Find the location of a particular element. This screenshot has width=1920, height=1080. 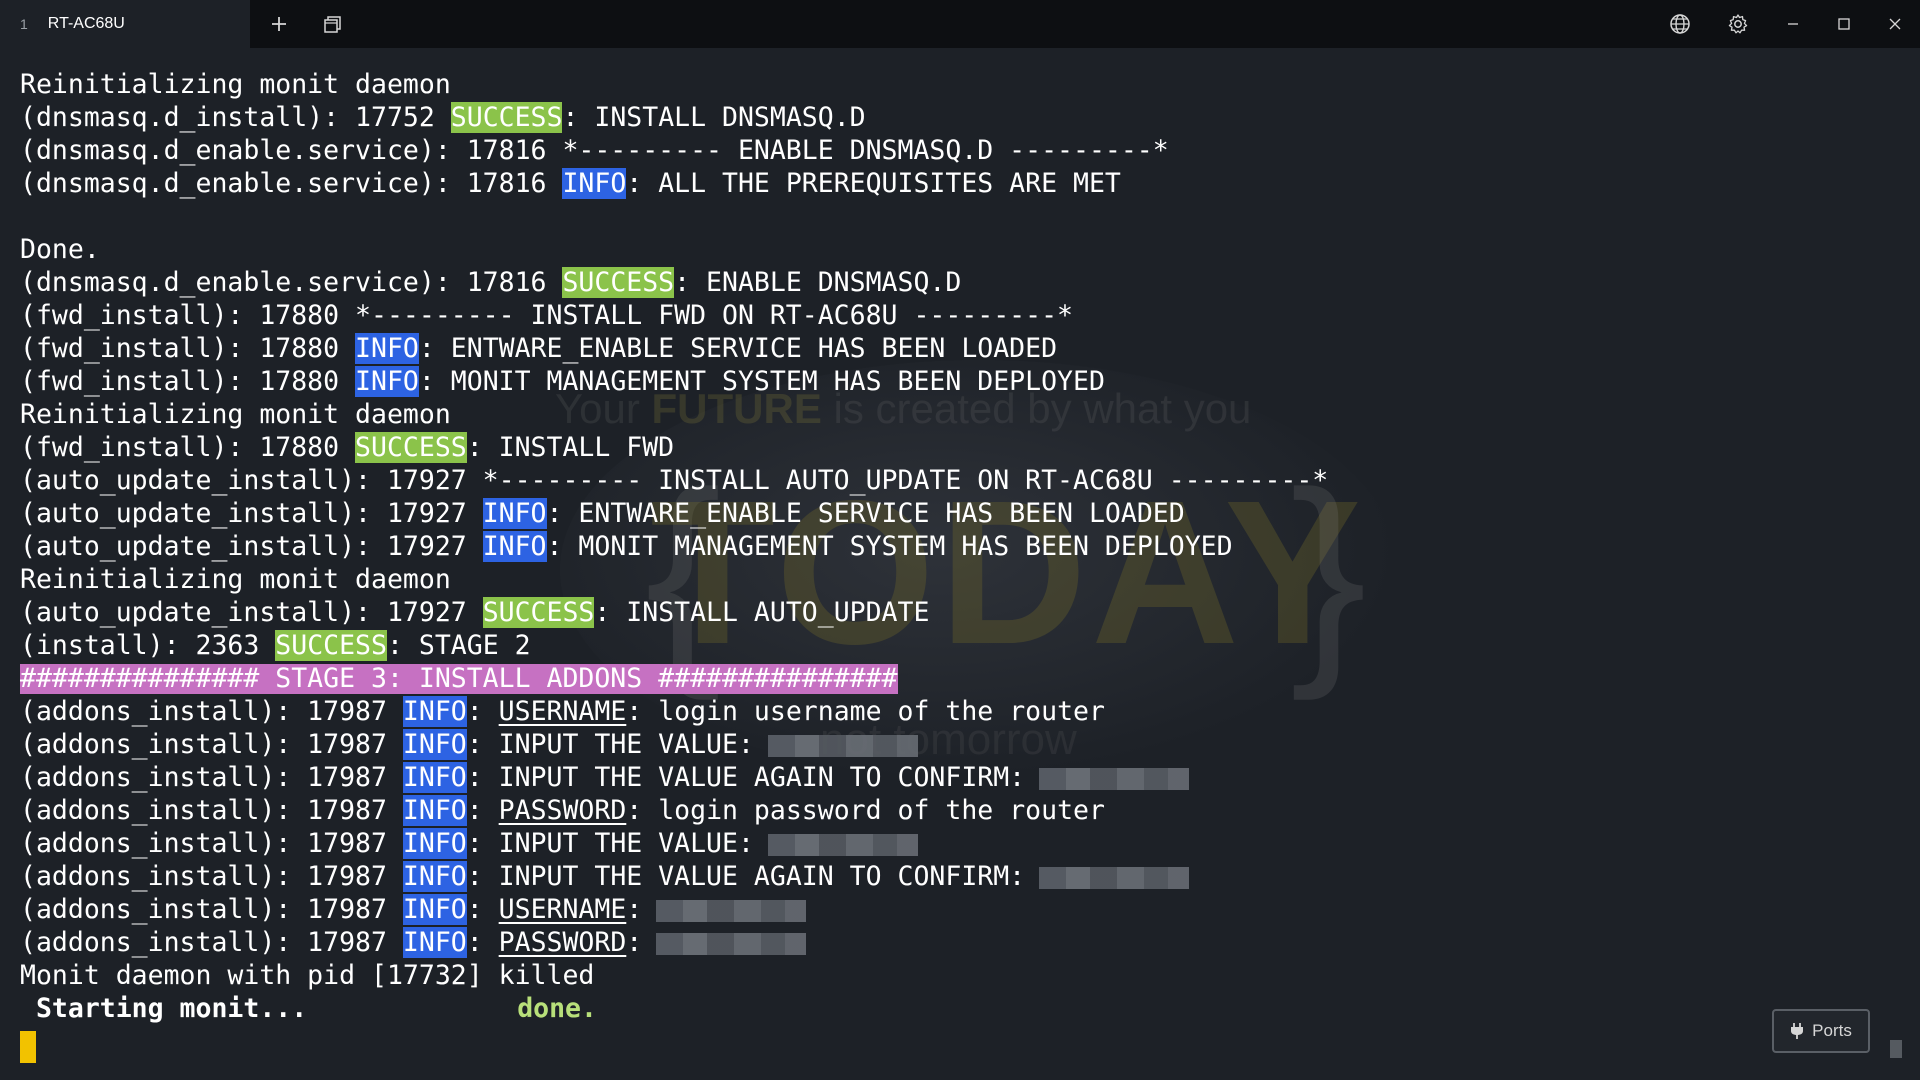

terminal-line: (install): 2363 SUCCESS: STAGE 2 is located at coordinates (950, 645).